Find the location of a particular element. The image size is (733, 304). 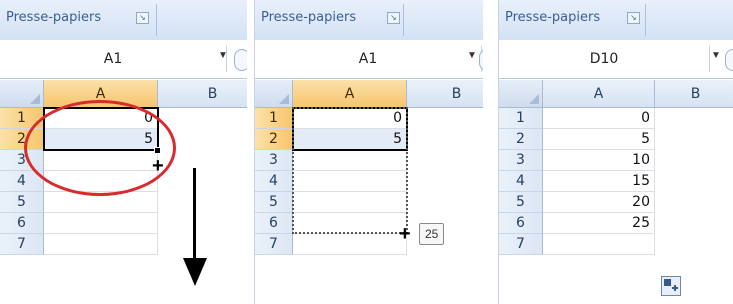

down-arrow-head is located at coordinates (195, 272).